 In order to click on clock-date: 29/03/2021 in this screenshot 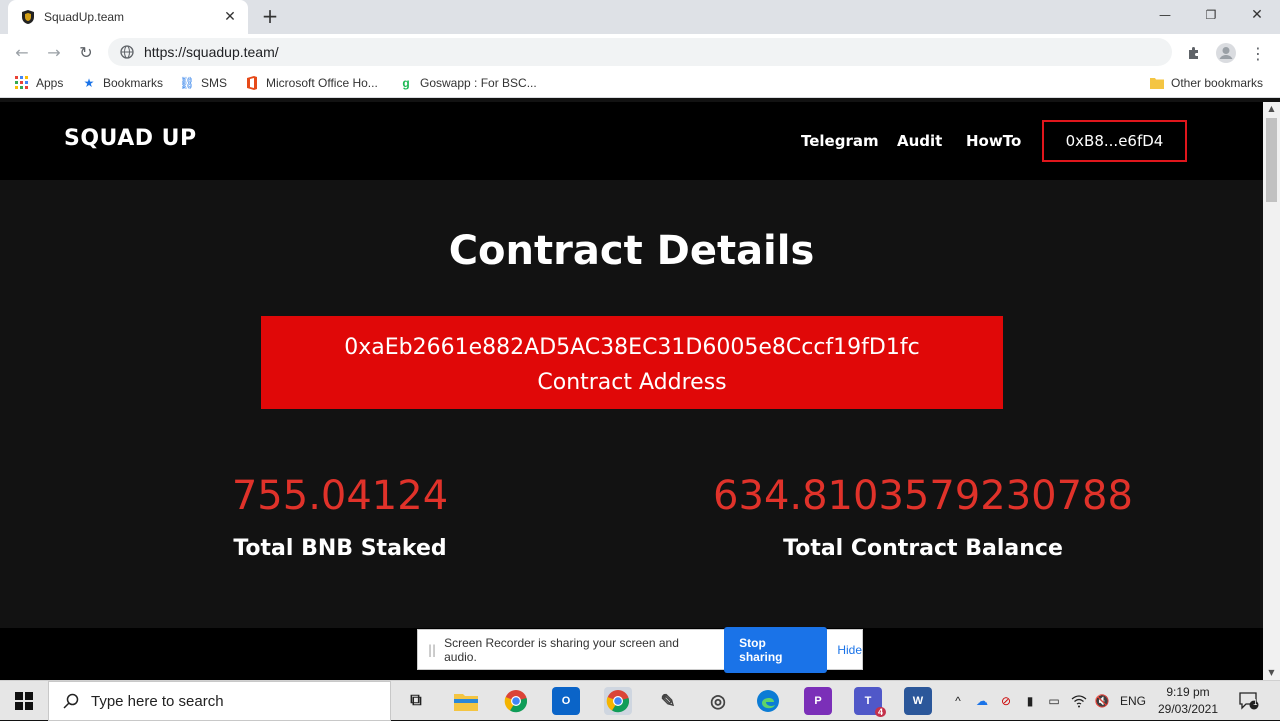, I will do `click(1188, 709)`.